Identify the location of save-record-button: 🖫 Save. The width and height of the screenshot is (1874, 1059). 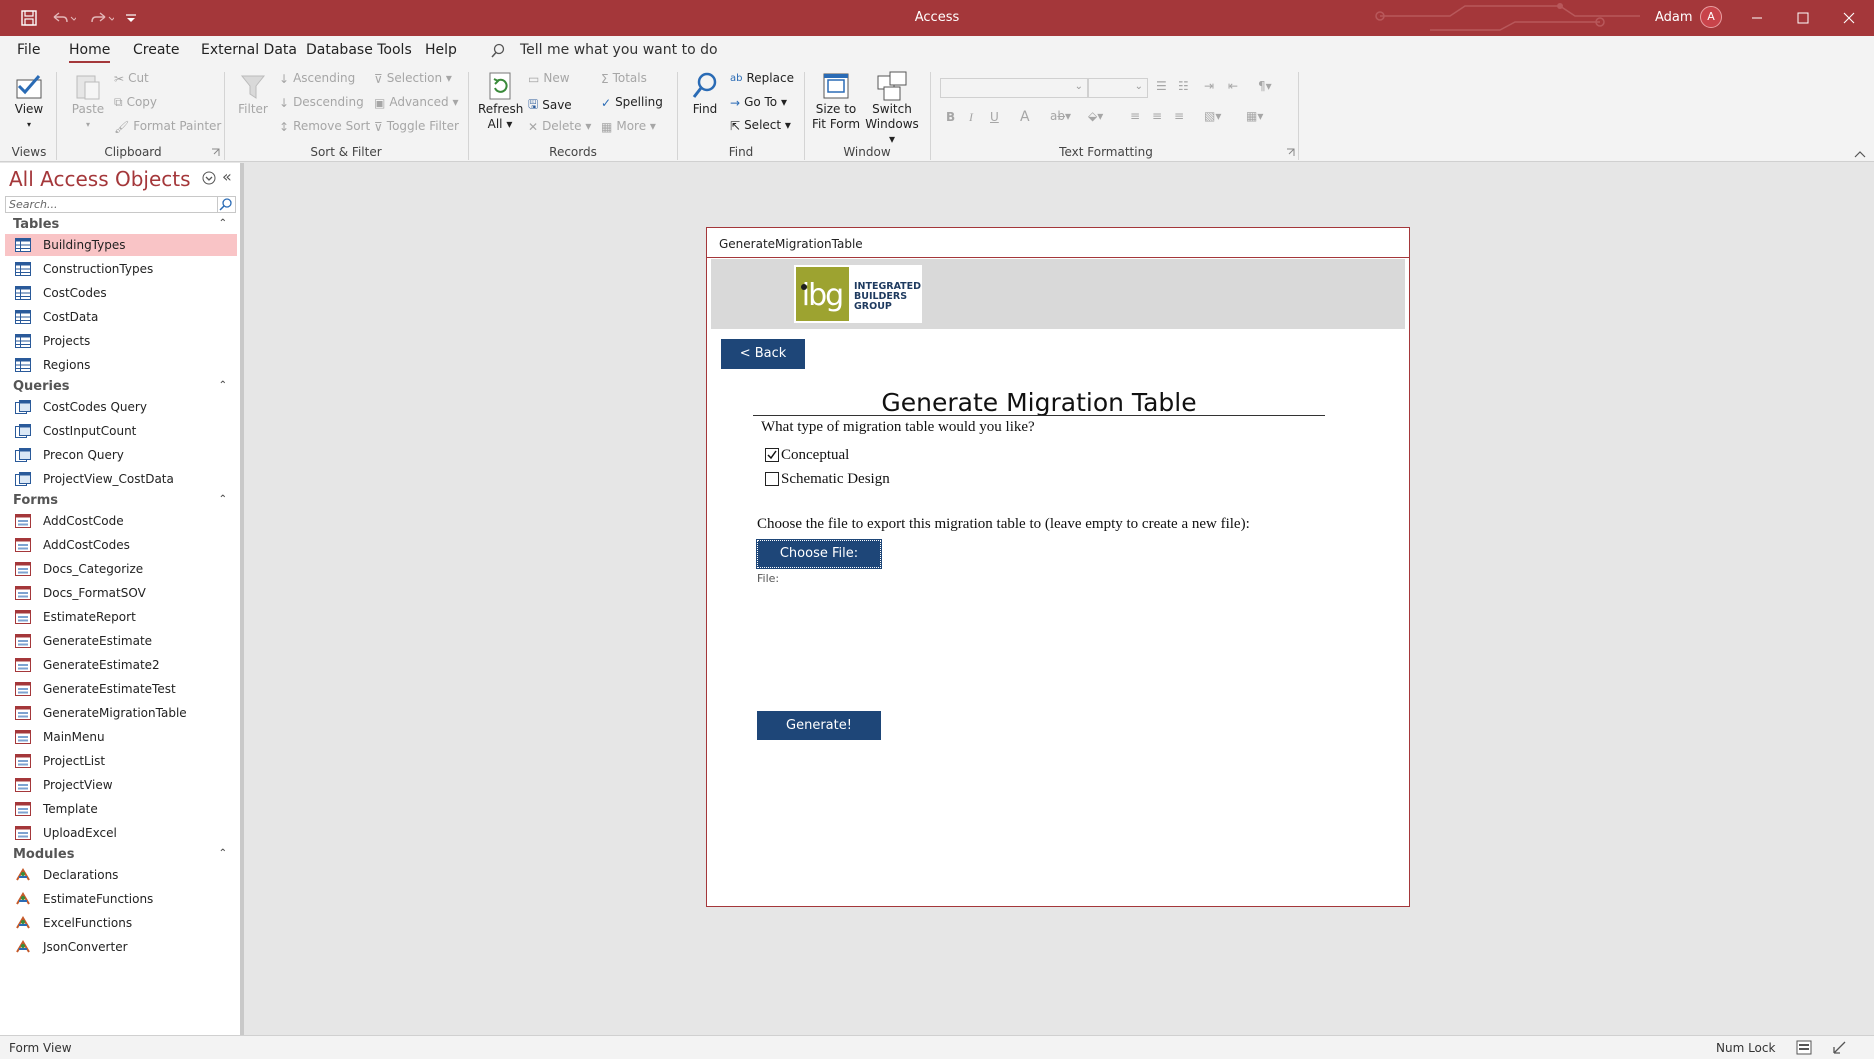
(550, 105).